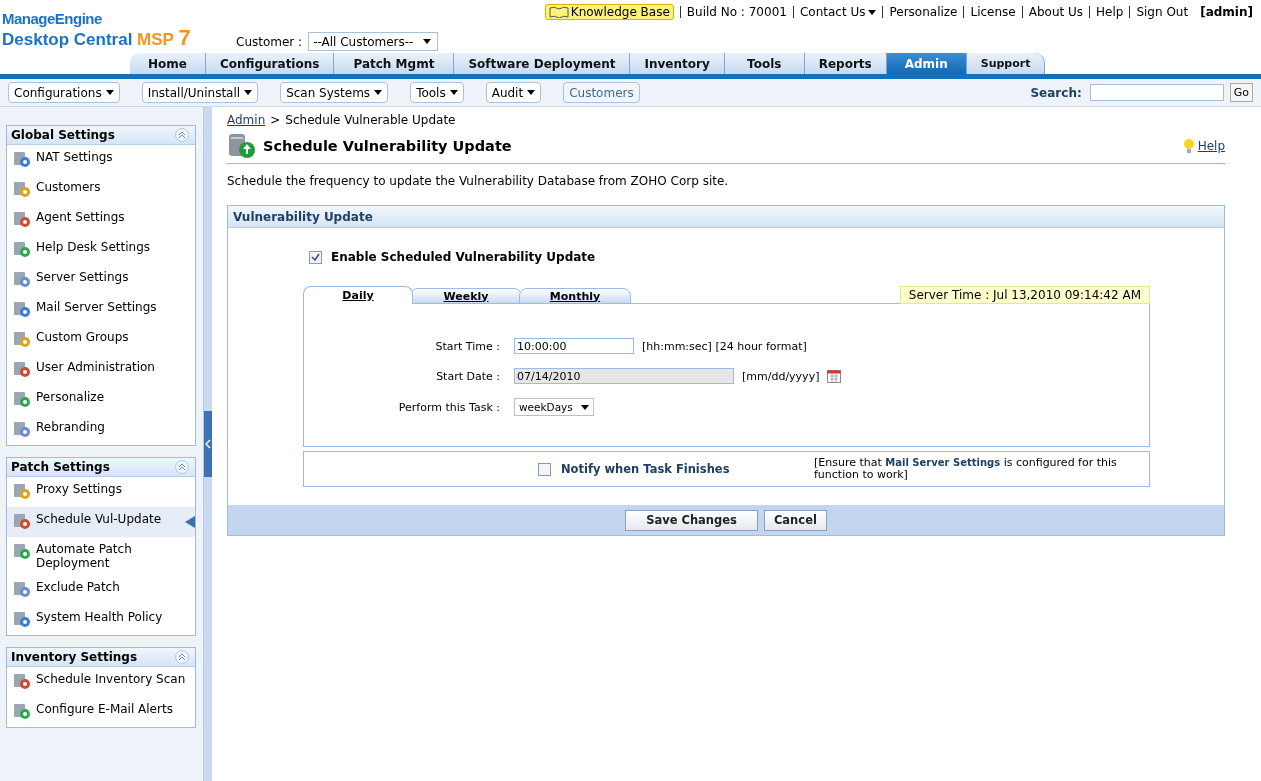 The height and width of the screenshot is (781, 1261). Describe the element at coordinates (574, 346) in the screenshot. I see `time-field: 10:00:00` at that location.